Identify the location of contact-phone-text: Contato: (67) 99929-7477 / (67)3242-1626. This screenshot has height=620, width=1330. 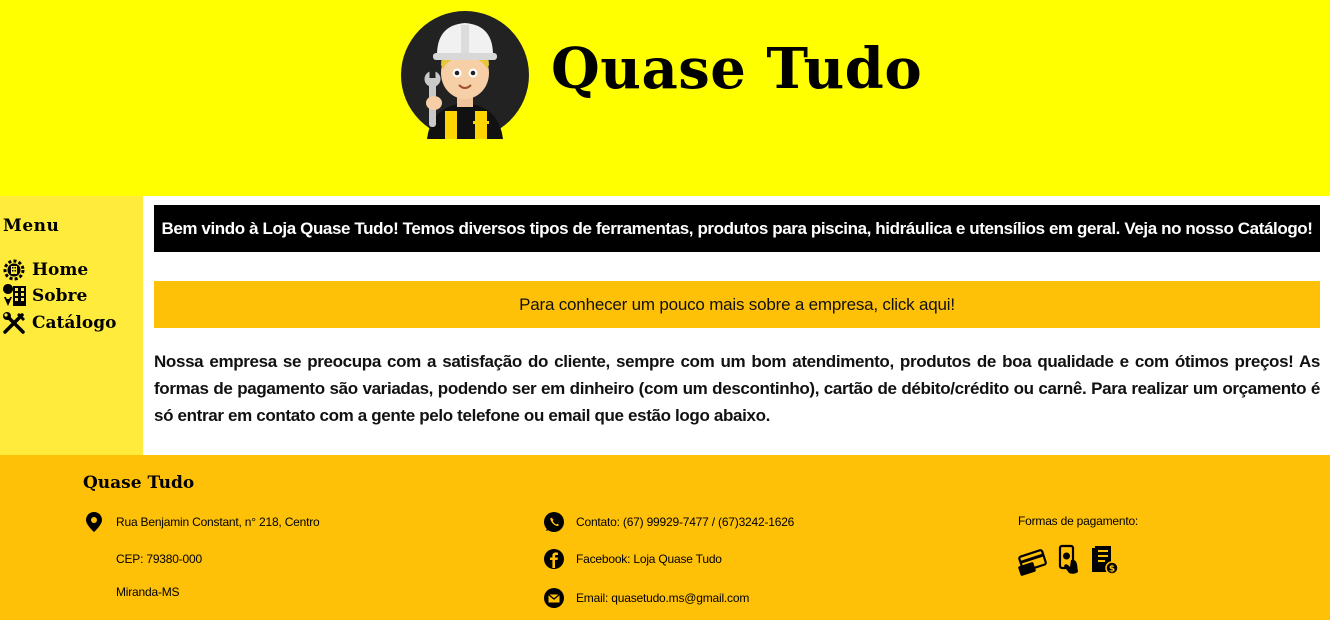
(685, 522).